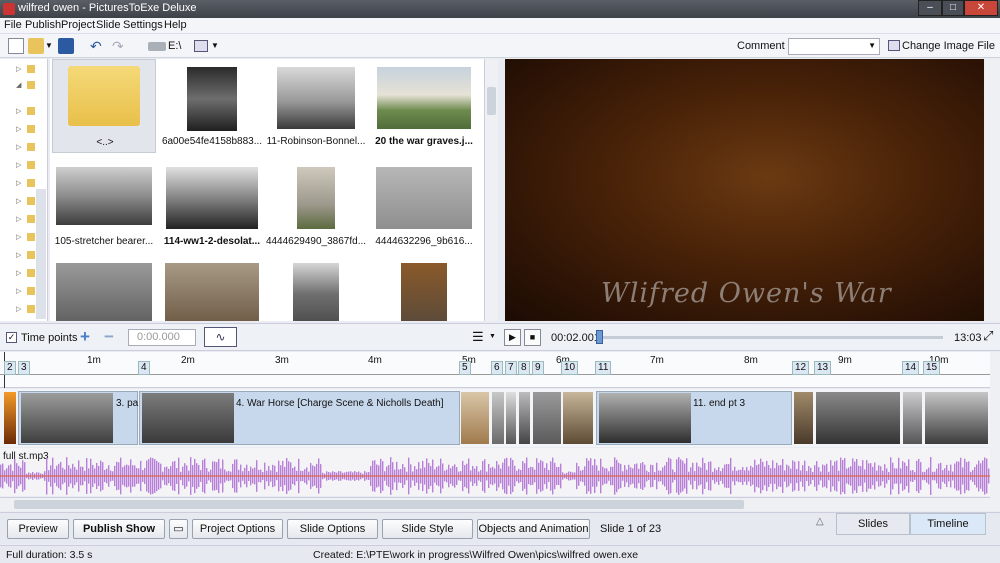 This screenshot has height=563, width=1000. What do you see at coordinates (873, 524) in the screenshot?
I see `tab-slides: Slides` at bounding box center [873, 524].